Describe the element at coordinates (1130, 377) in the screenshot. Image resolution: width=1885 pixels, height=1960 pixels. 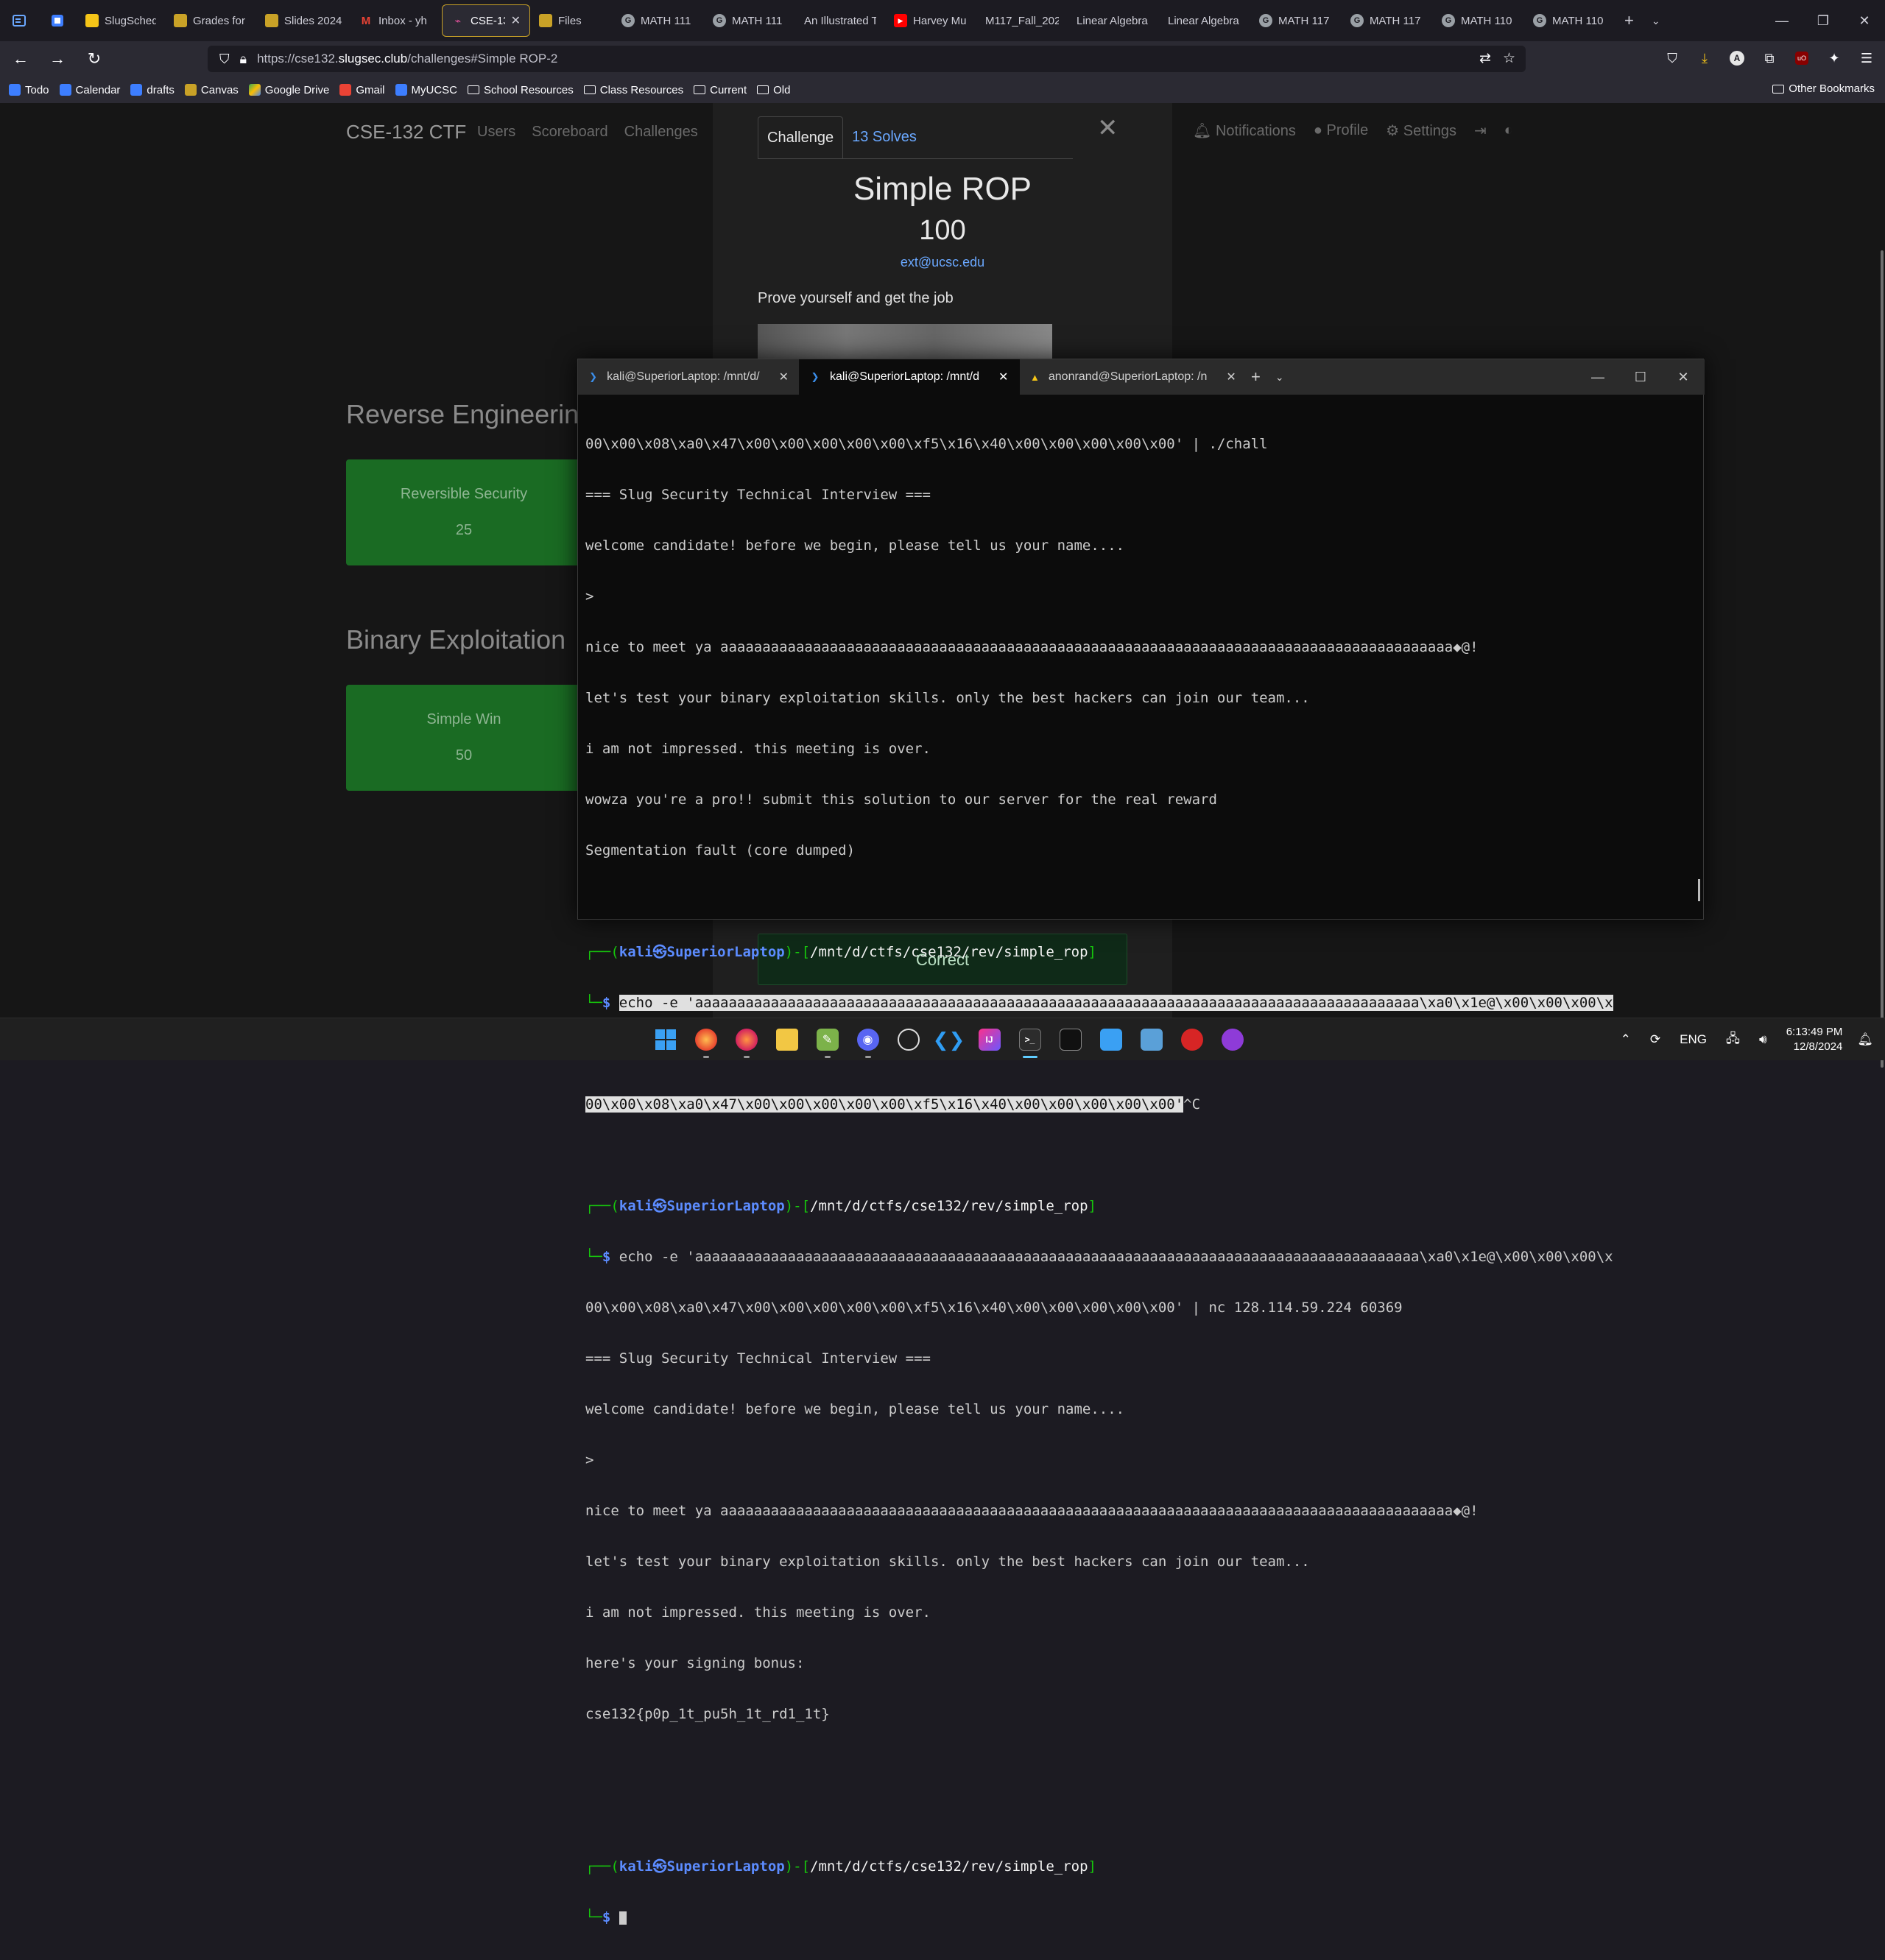
I see `terminal-tab: ▲ anonrand@SuperiorLaptop: /n ✕` at that location.